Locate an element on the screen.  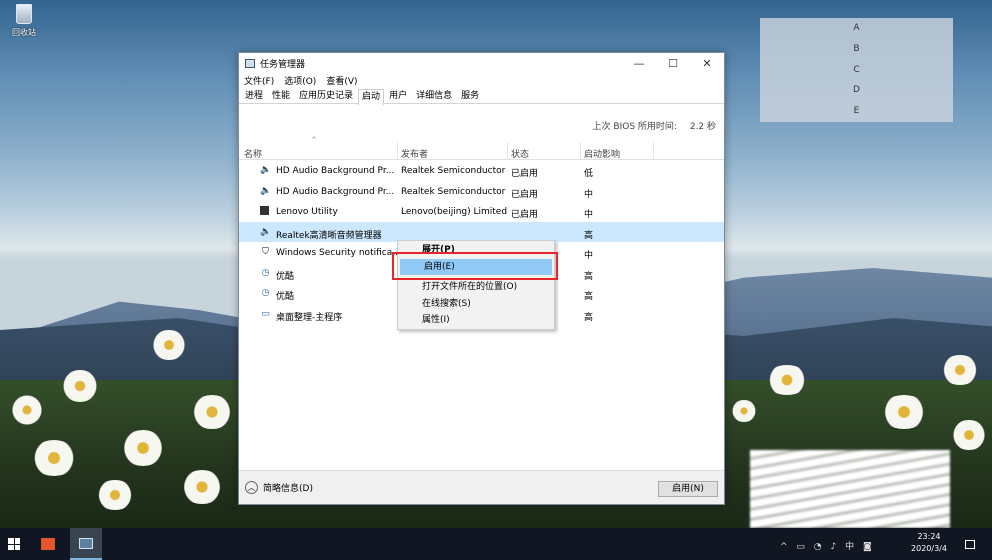
row-name: 桌面整理-主程序 is located at coordinates (309, 317).